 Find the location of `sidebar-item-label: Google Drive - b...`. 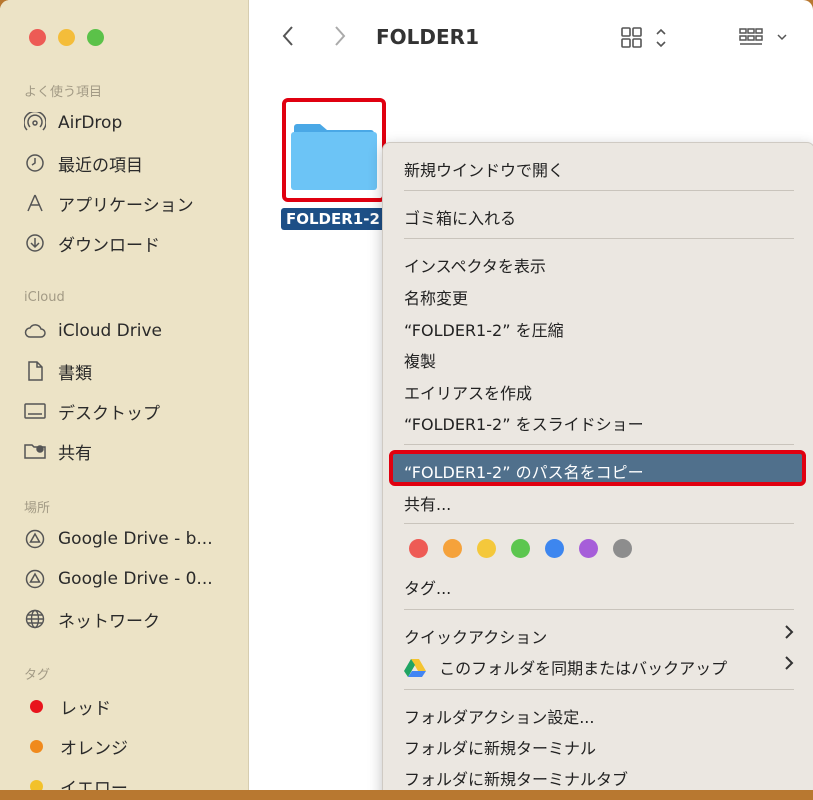

sidebar-item-label: Google Drive - b... is located at coordinates (135, 539).